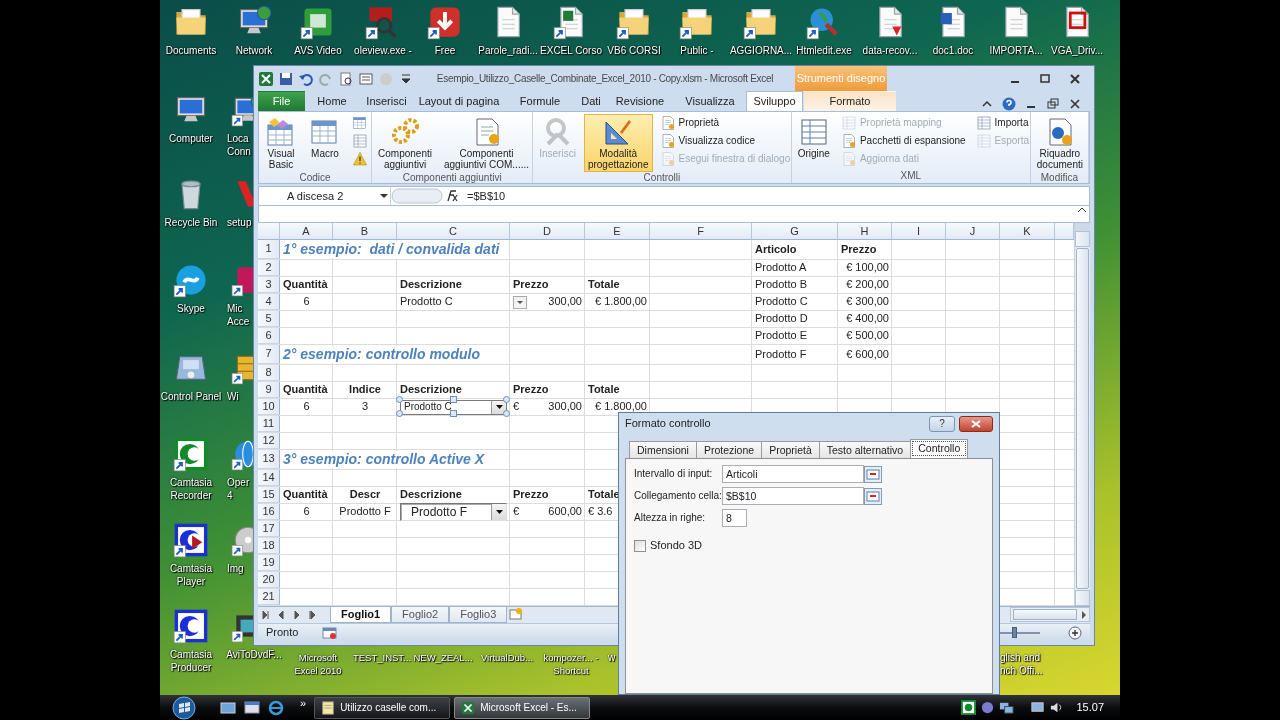  I want to click on ribbon-button: Riquadro documenti, so click(1059, 143).